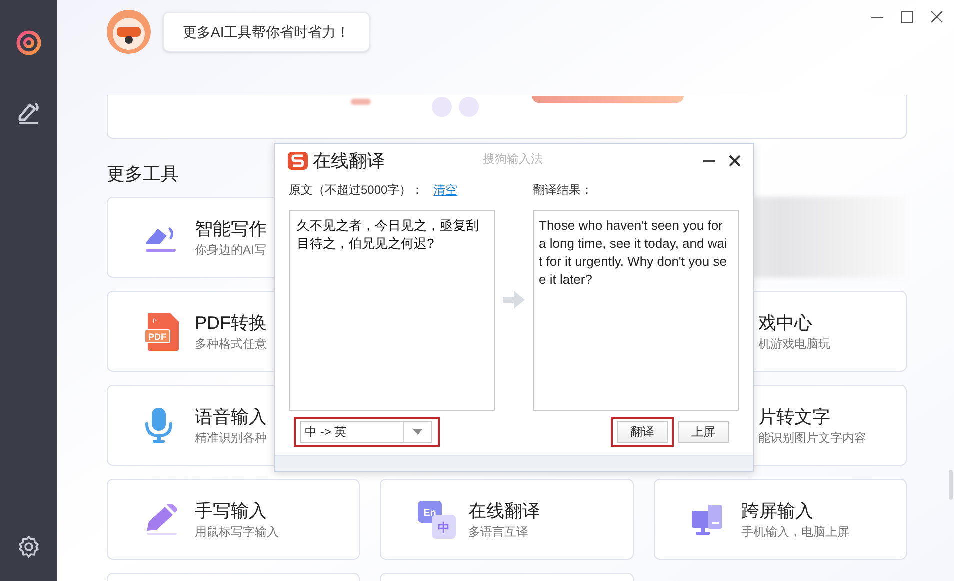  What do you see at coordinates (326, 432) in the screenshot?
I see `language-direction: 中 -> 英` at bounding box center [326, 432].